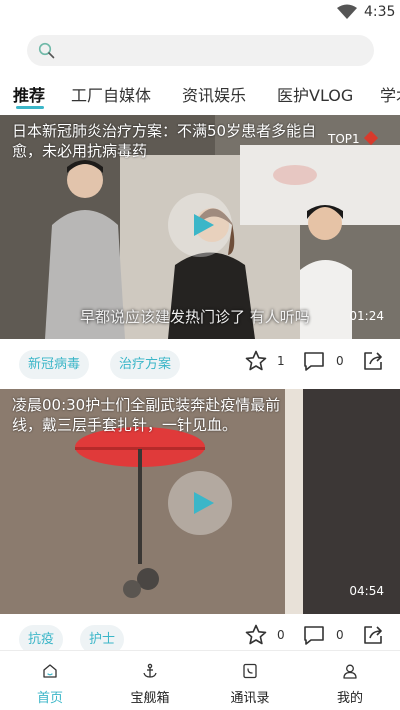 This screenshot has width=400, height=710. I want to click on category-tabs: 推荐 工厂自媒体 资讯娱乐 医护VLOG 学术, so click(200, 94).